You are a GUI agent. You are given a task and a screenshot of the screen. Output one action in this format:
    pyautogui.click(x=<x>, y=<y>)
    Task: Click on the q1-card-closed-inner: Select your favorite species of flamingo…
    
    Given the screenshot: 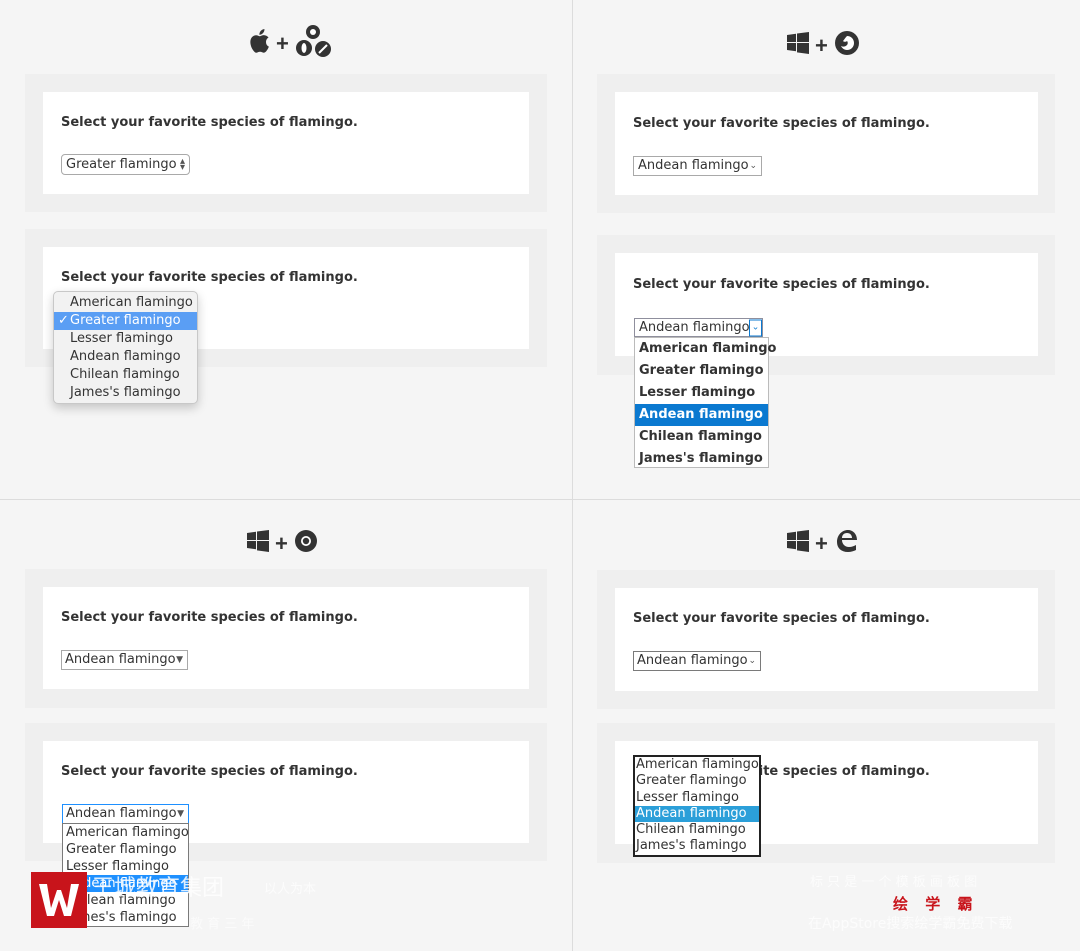 What is the action you would take?
    pyautogui.click(x=286, y=143)
    